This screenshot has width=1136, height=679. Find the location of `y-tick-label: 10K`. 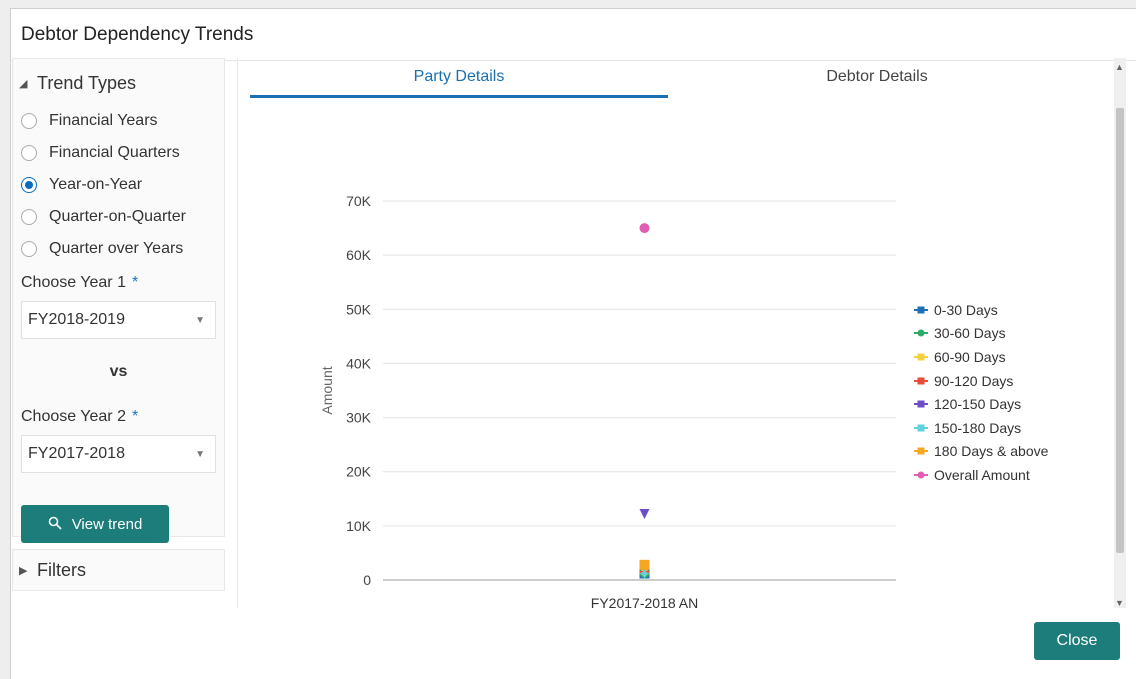

y-tick-label: 10K is located at coordinates (359, 526).